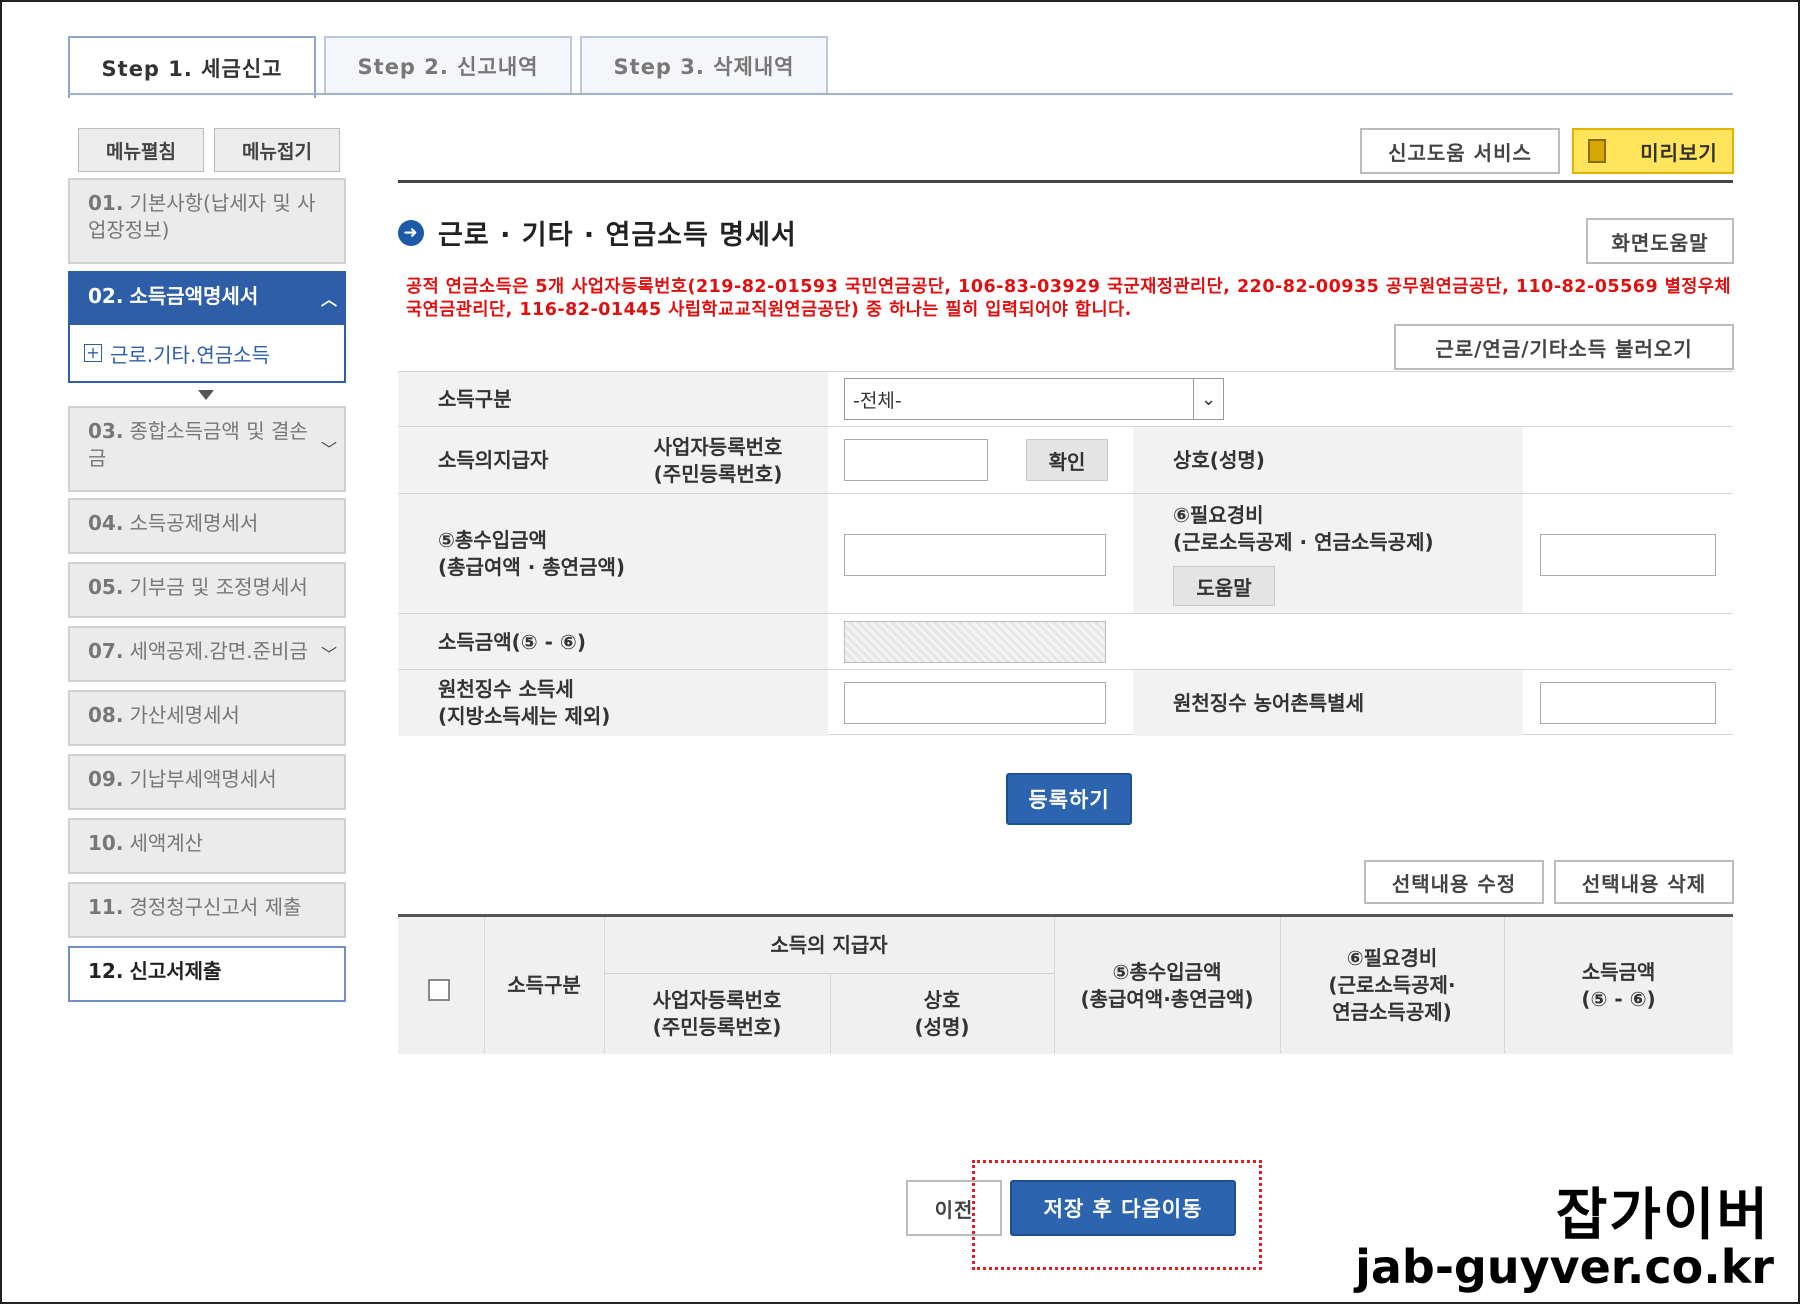 The height and width of the screenshot is (1304, 1800). I want to click on menu-num: 02., so click(106, 296).